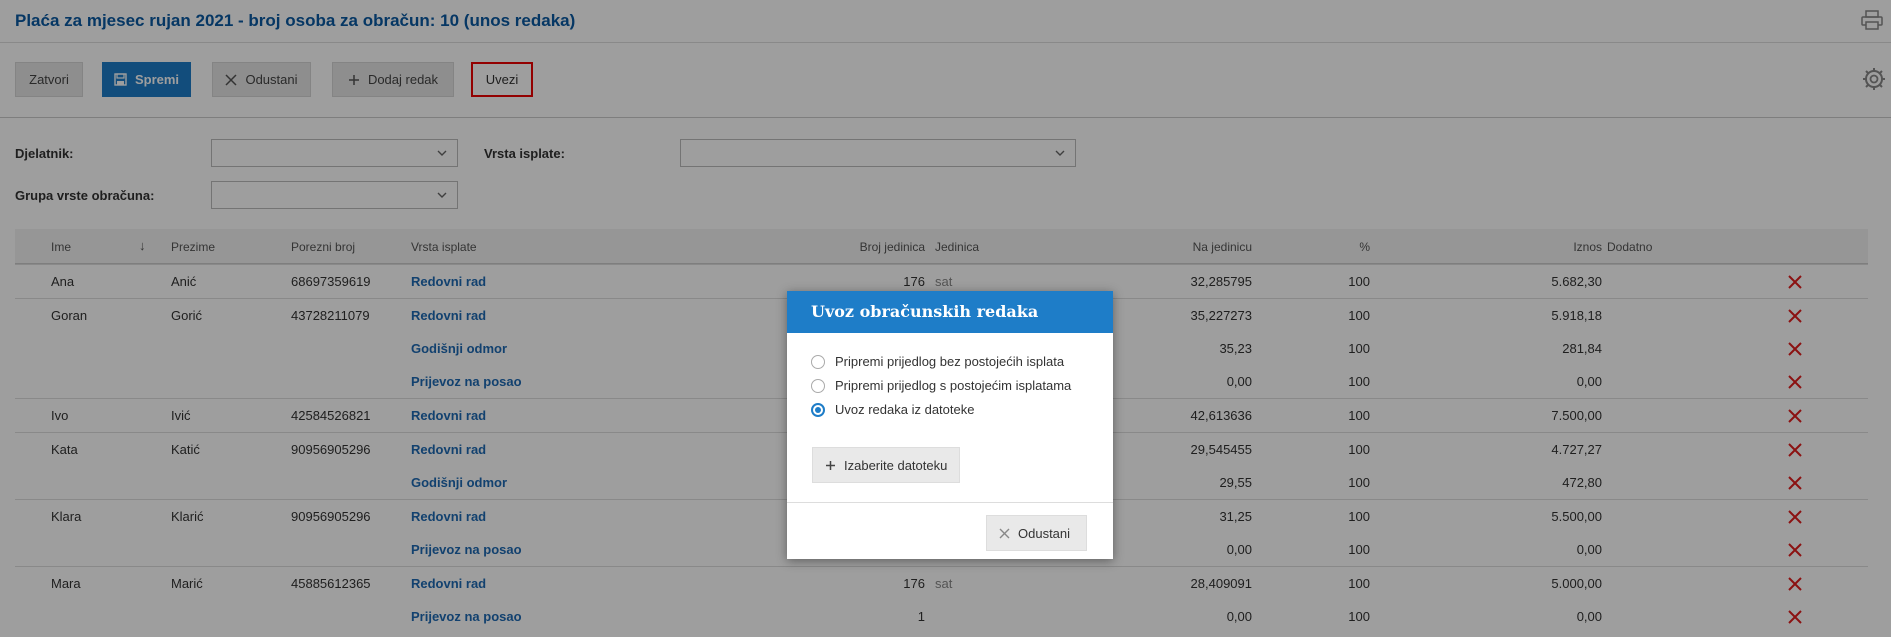  I want to click on option-import-from-file: Uvoz redaka iz datoteke, so click(892, 409).